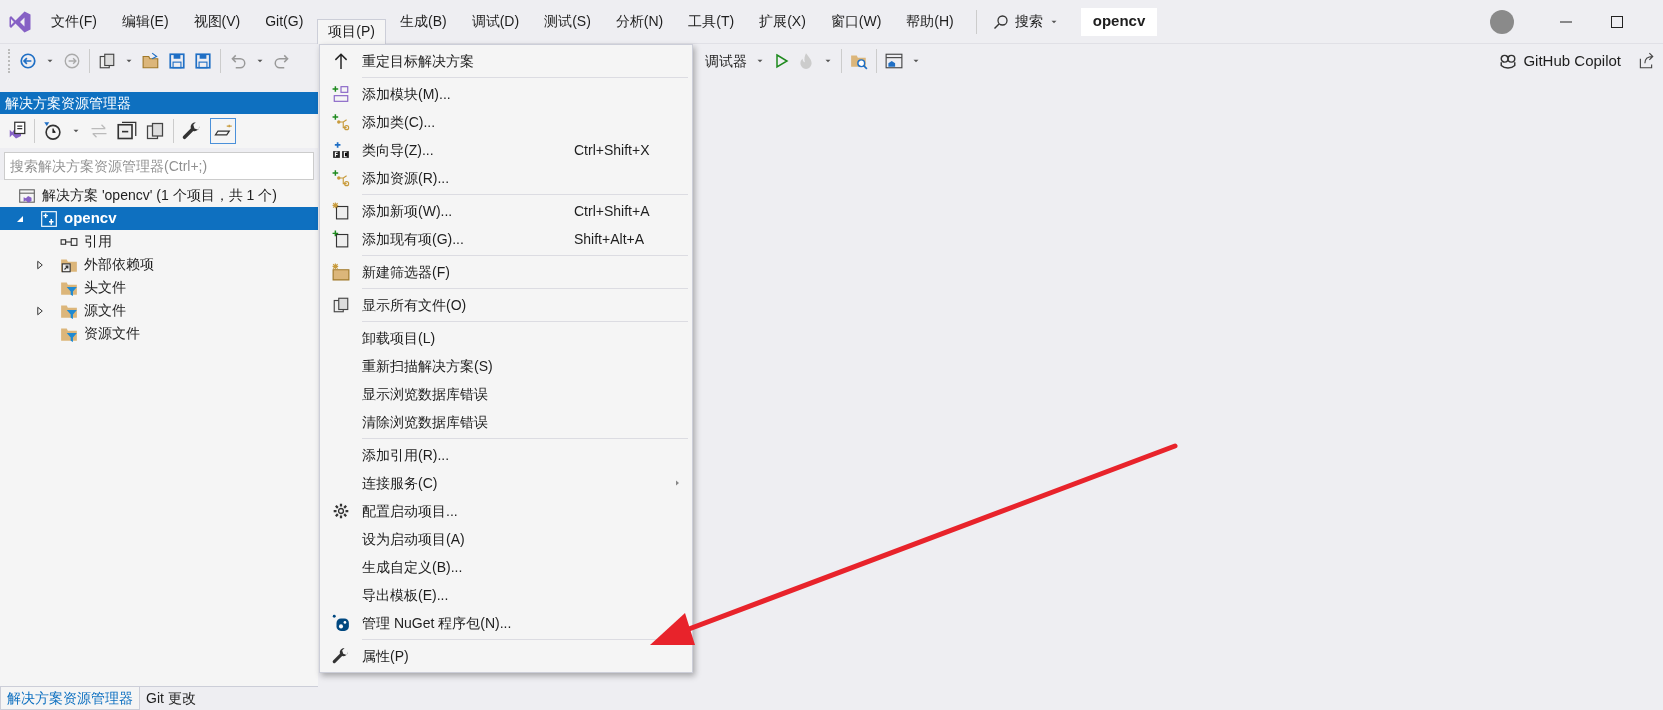 This screenshot has width=1663, height=710. Describe the element at coordinates (70, 698) in the screenshot. I see `panel-tab: 解决方案资源管理器` at that location.